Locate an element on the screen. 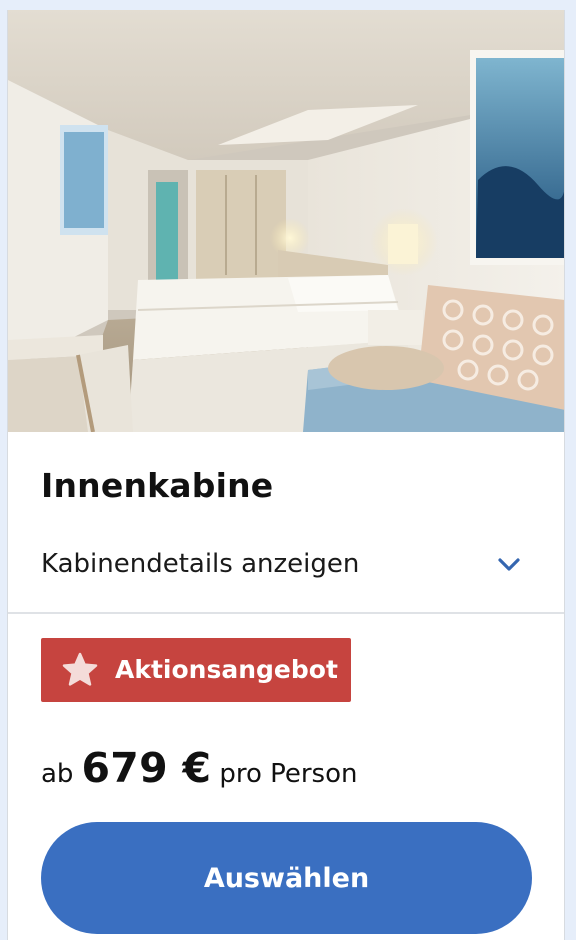 The image size is (576, 940). section-divider is located at coordinates (286, 613).